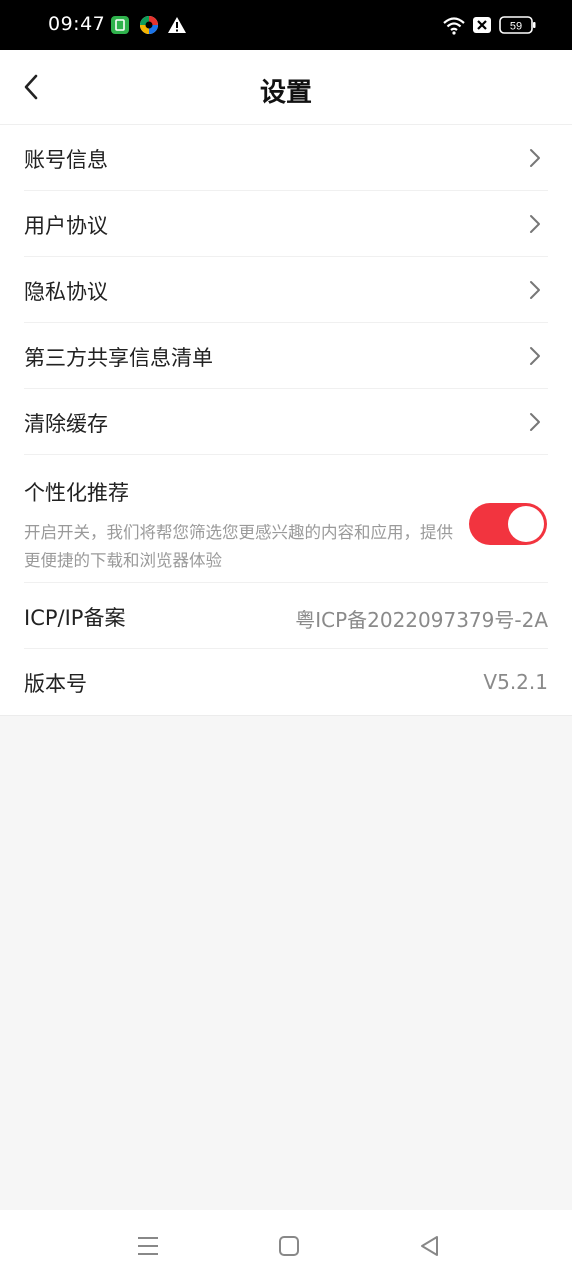 The image size is (572, 1280). Describe the element at coordinates (286, 25) in the screenshot. I see `status-bar: 09:47 59` at that location.